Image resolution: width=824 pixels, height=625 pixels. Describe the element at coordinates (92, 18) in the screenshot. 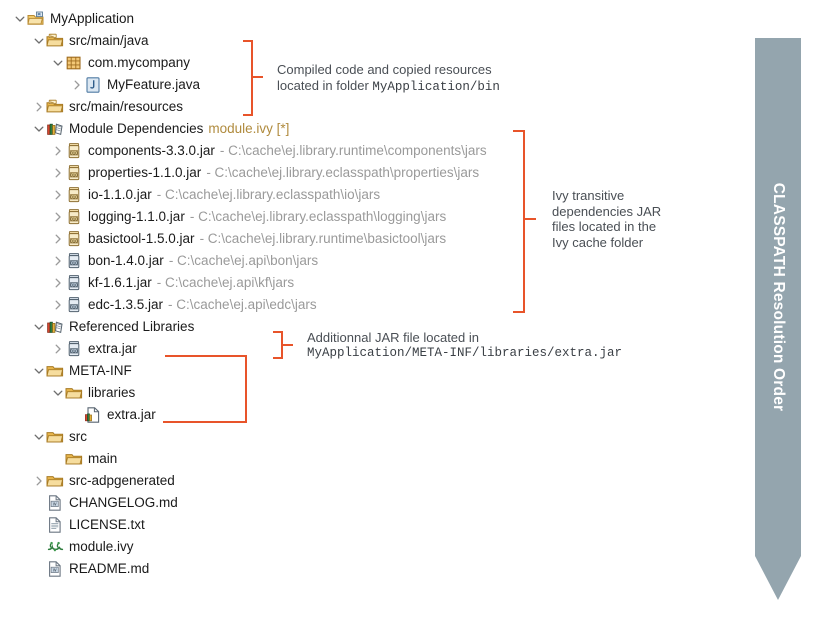

I see `tree-row-label: MyApplication` at that location.